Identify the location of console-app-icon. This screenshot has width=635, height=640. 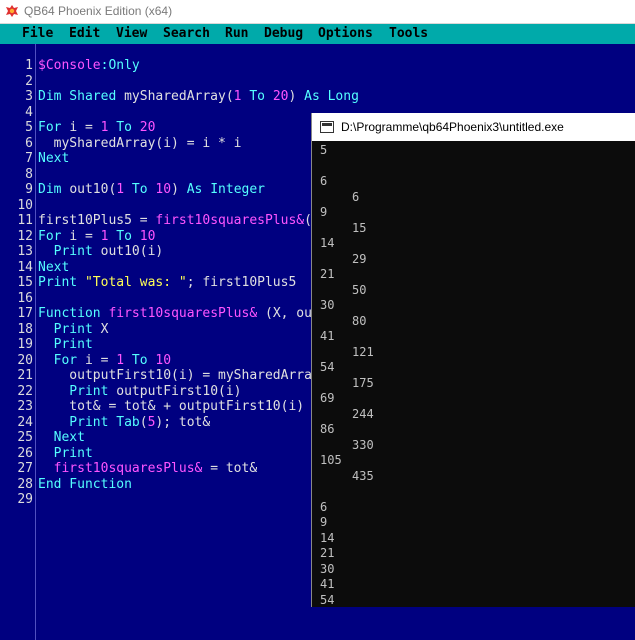
(327, 127).